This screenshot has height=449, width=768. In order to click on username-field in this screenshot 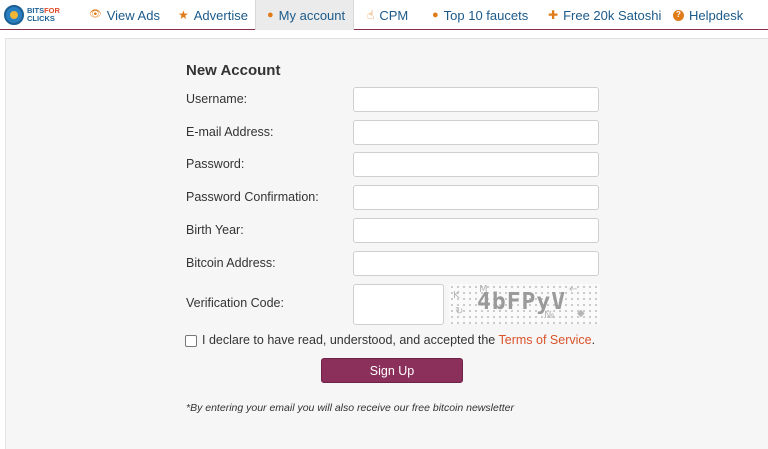, I will do `click(476, 99)`.